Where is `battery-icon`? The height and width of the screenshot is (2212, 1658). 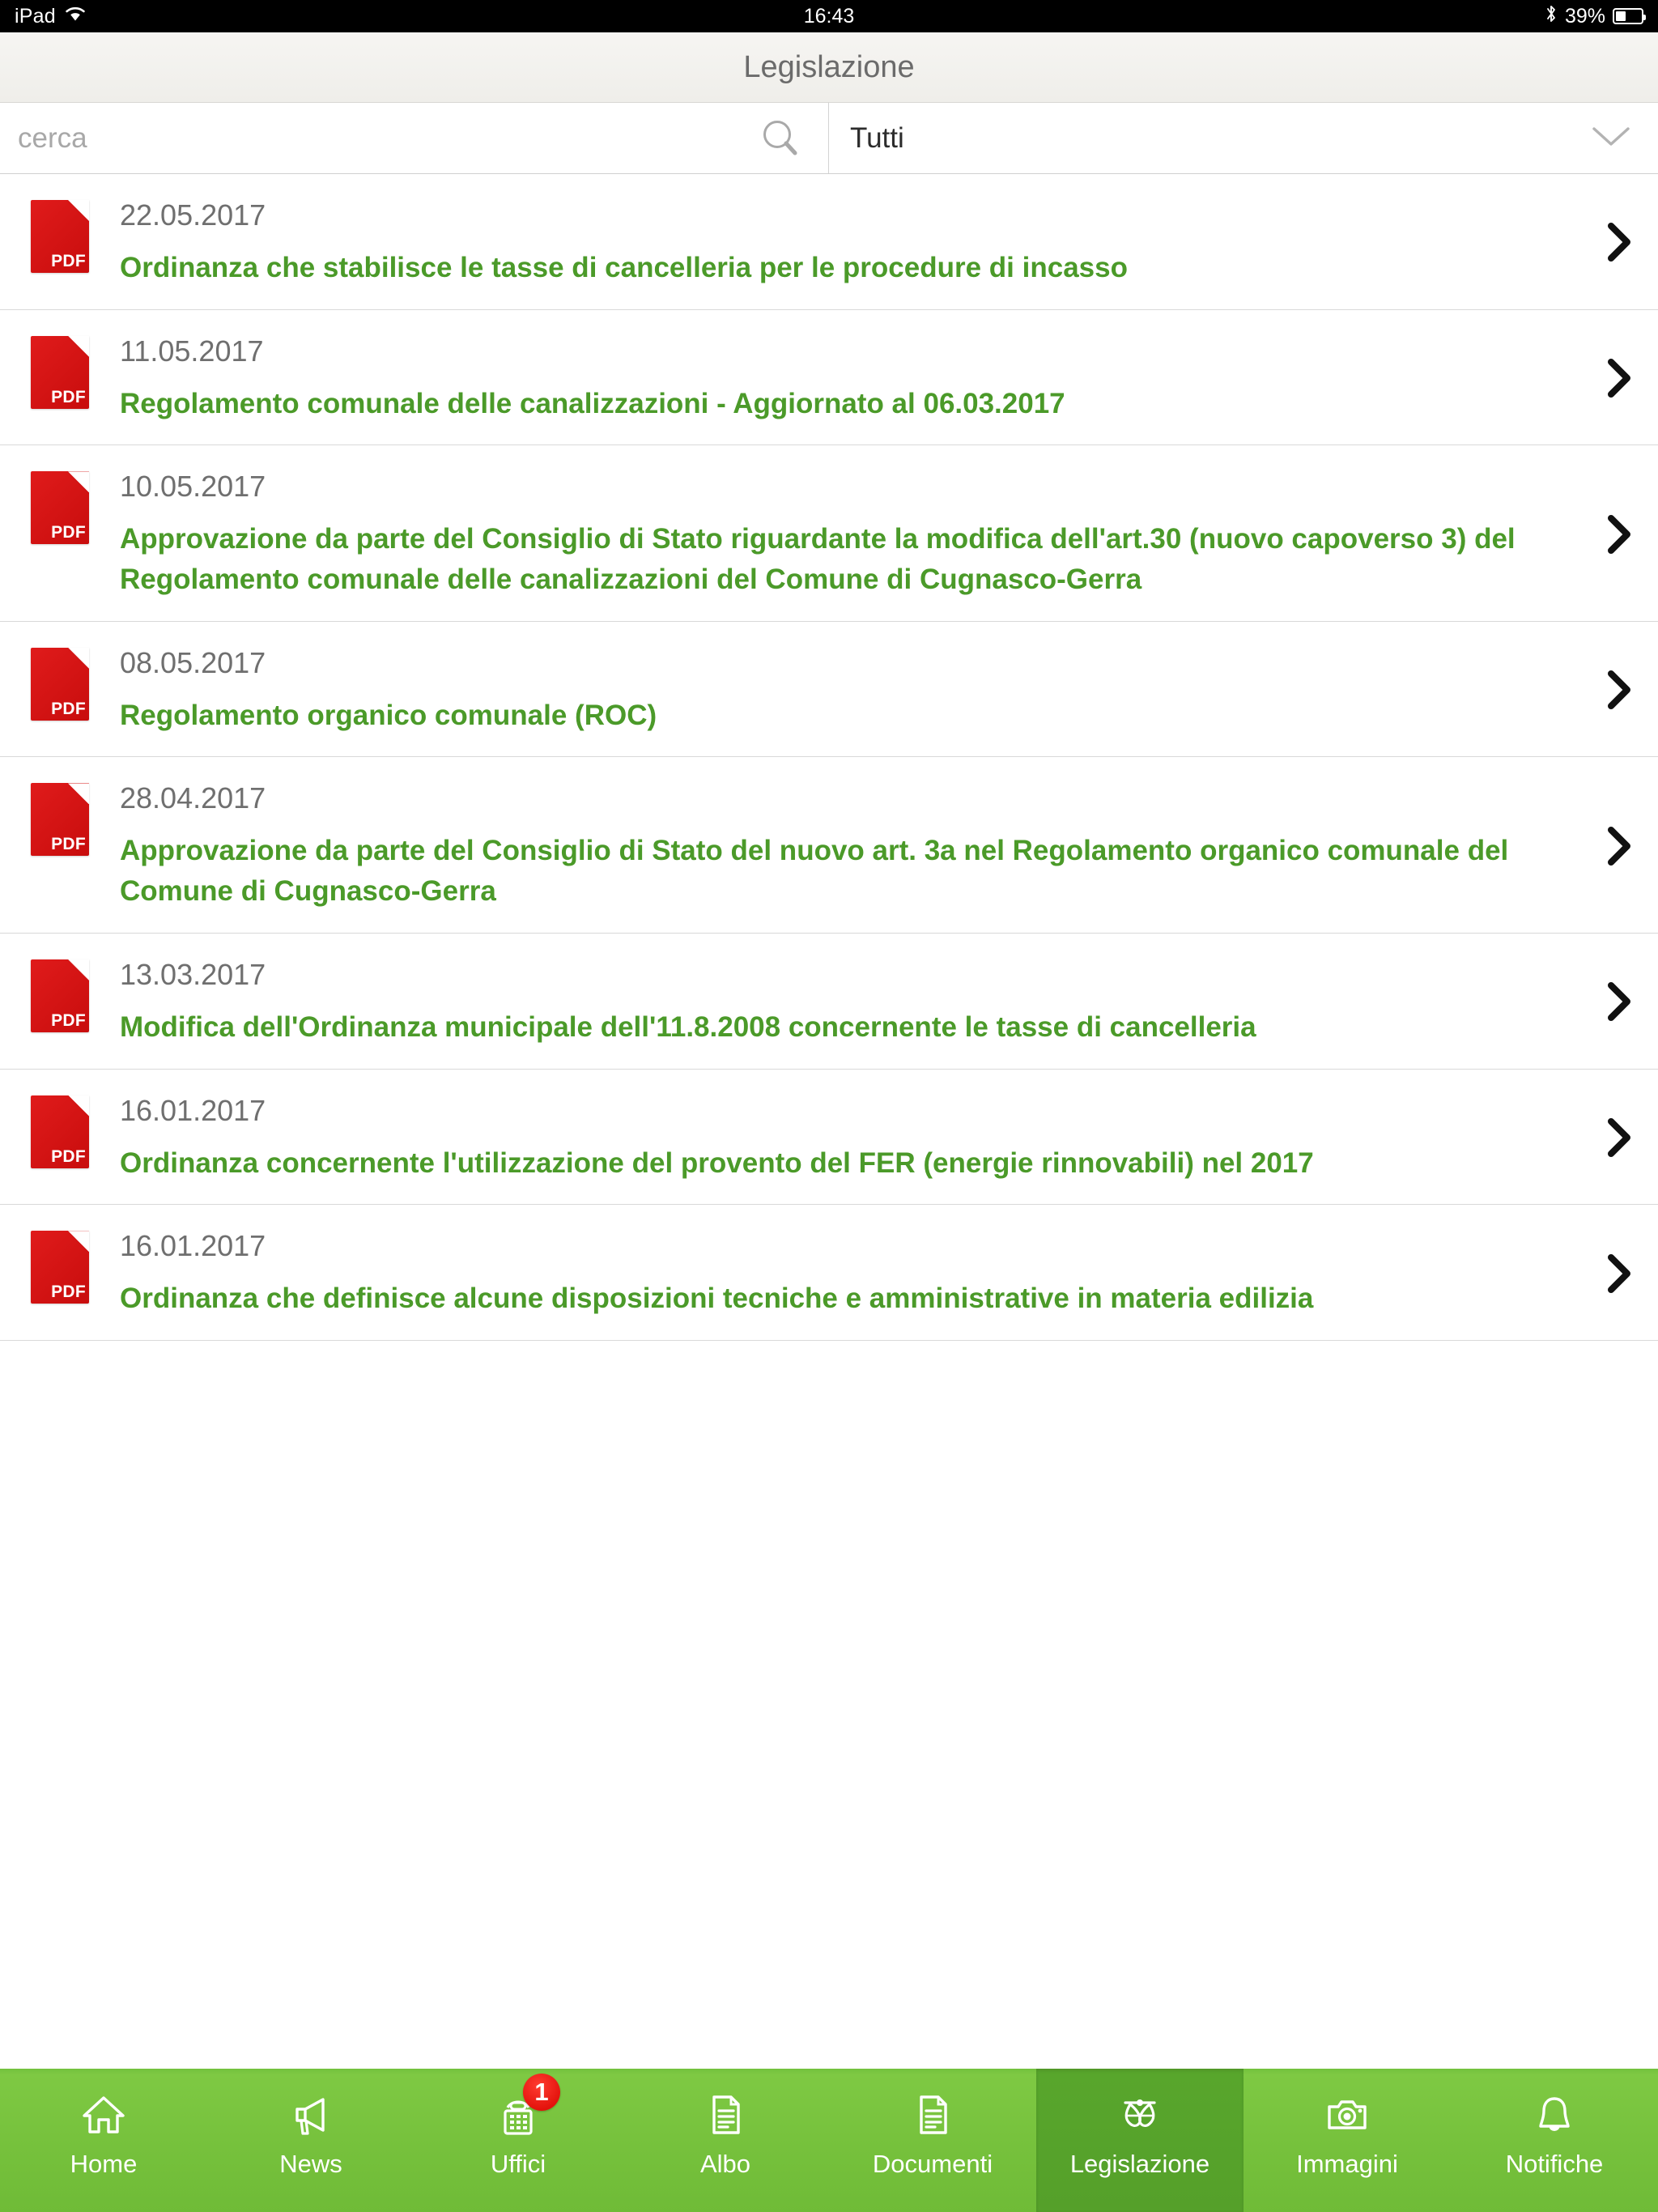
battery-icon is located at coordinates (1629, 16).